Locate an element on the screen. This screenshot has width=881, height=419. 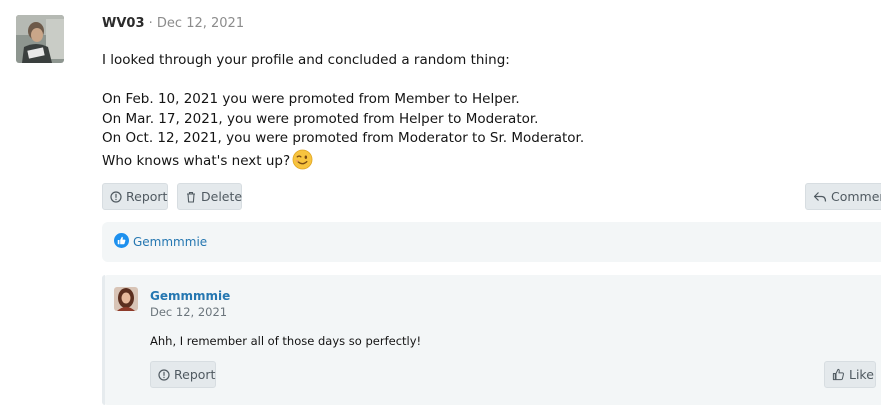
post-line: Who knows what's next up? is located at coordinates (196, 160).